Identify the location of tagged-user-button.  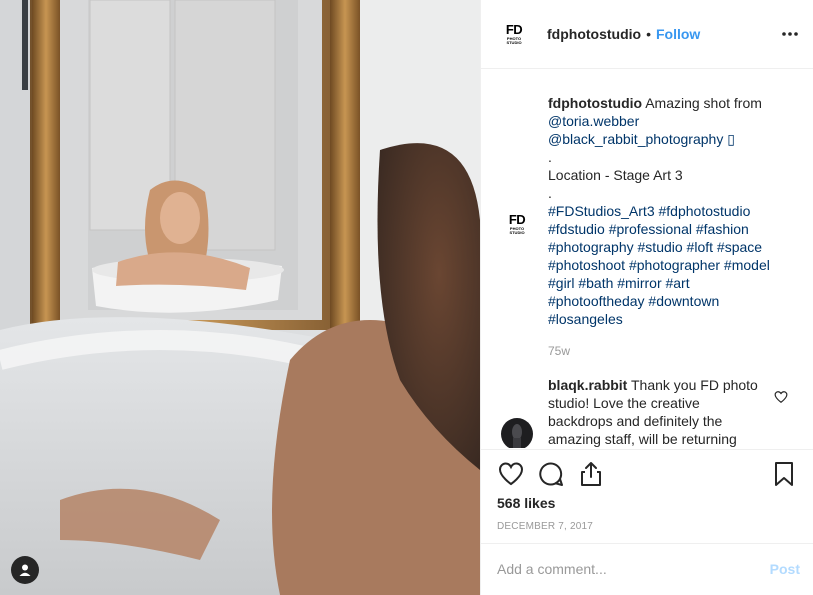
(25, 570).